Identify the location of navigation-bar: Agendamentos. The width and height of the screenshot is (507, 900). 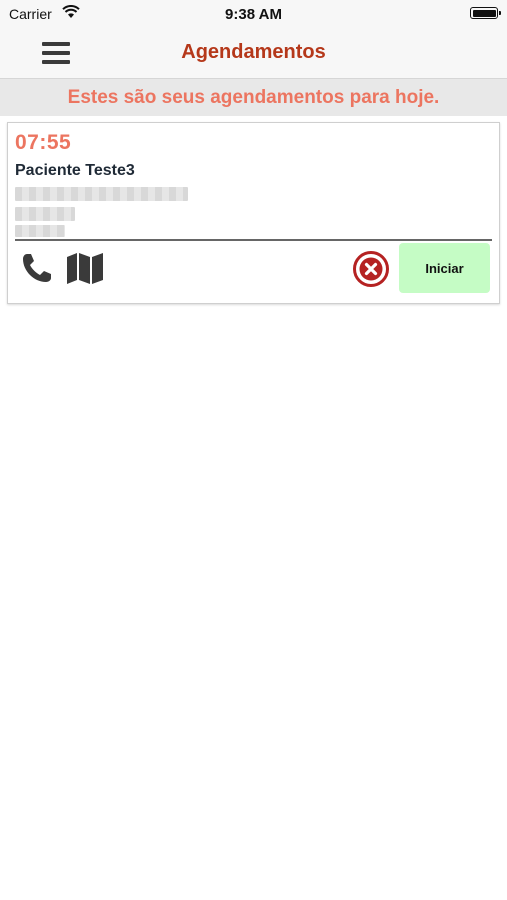
(253, 53).